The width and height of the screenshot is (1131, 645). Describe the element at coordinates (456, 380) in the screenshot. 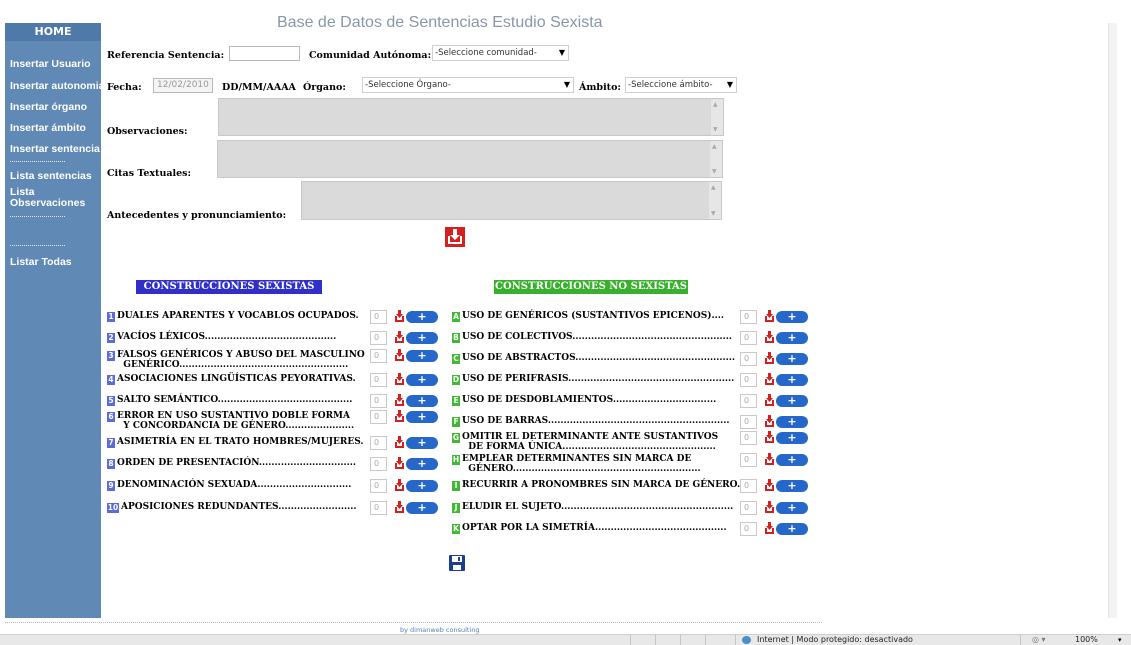

I see `row-number-badge: D` at that location.